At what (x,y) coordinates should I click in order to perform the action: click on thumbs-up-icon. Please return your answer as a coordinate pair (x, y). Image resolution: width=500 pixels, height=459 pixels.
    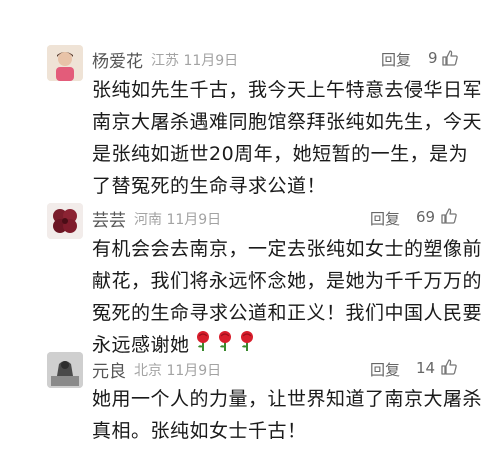
    Looking at the image, I should click on (449, 367).